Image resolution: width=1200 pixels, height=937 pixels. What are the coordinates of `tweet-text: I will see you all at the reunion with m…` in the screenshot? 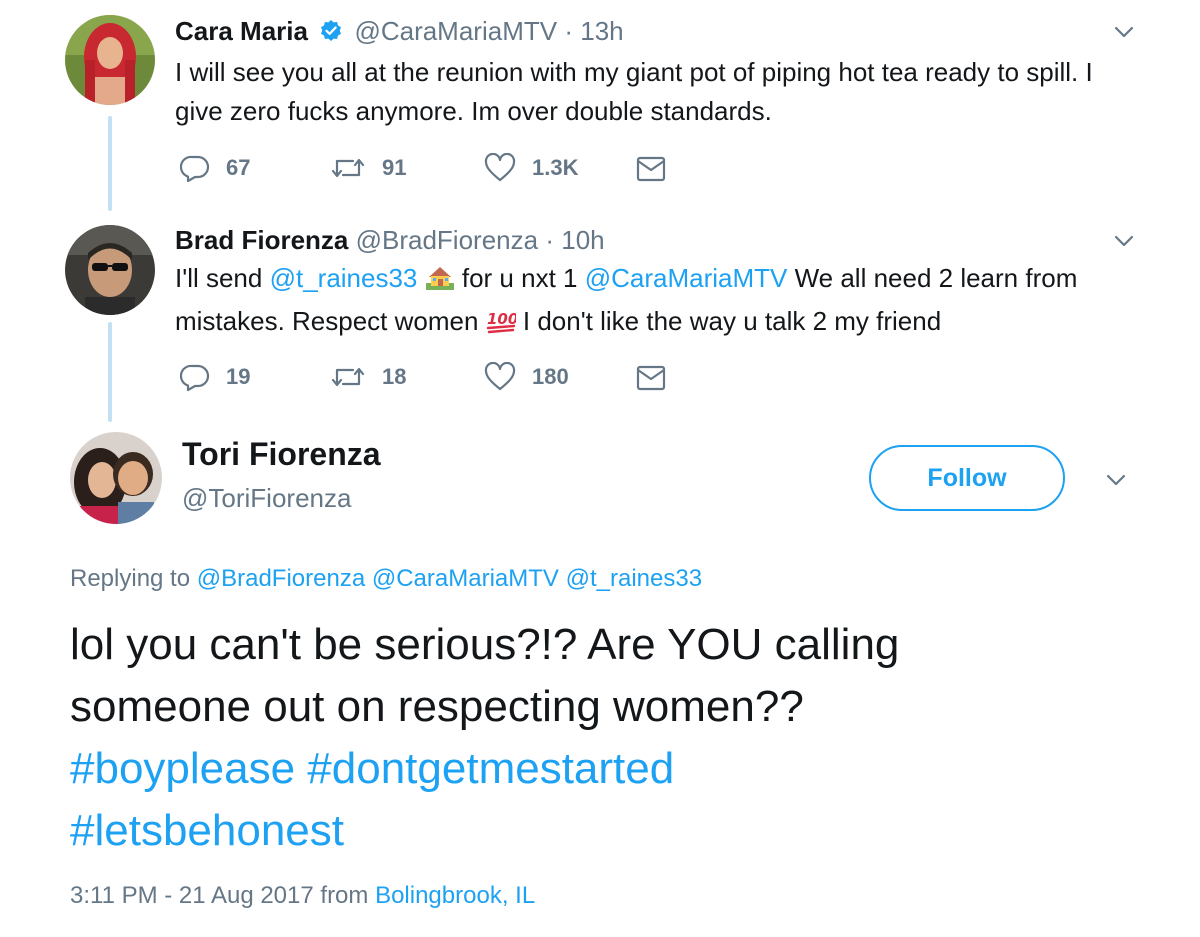 It's located at (665, 92).